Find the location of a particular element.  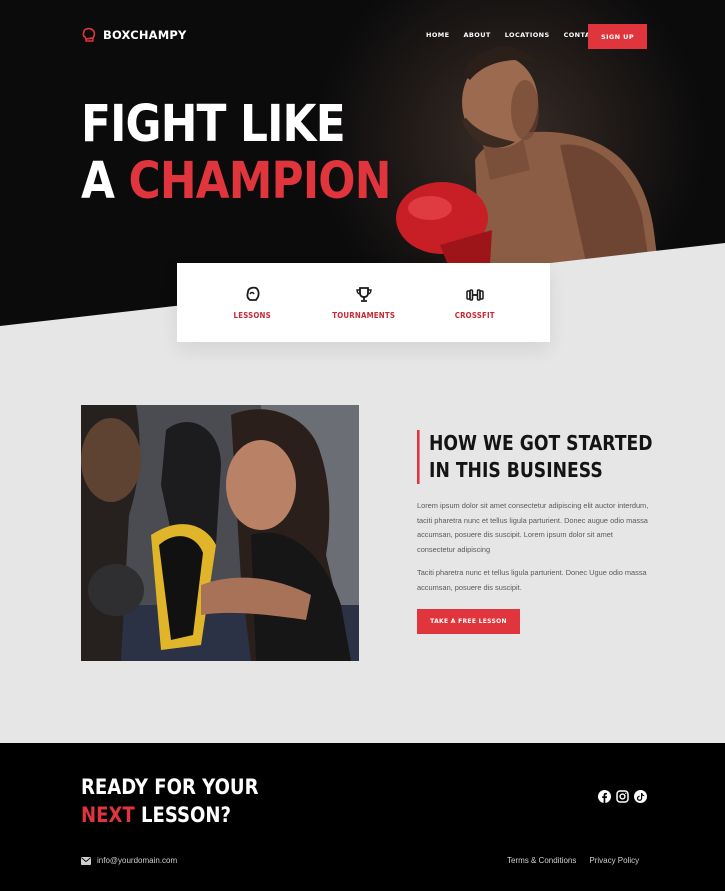

free-lesson-button: TAKE A FREE LESSON is located at coordinates (468, 621).